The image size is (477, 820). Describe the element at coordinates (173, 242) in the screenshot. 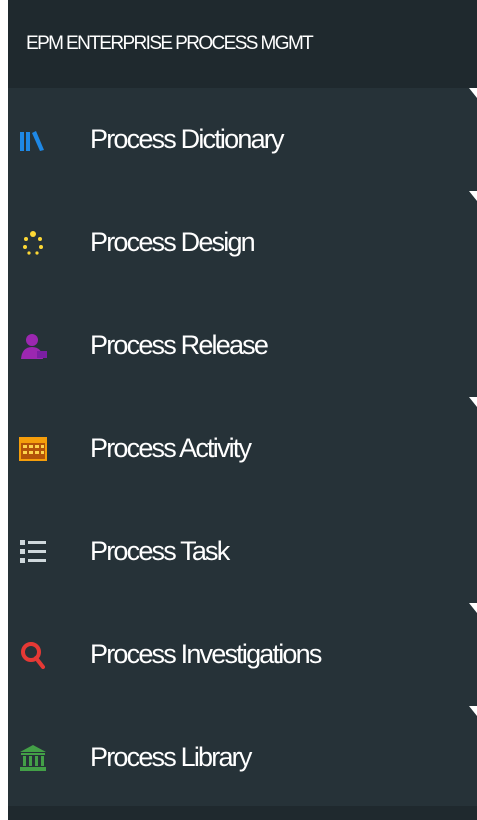

I see `sidebar-item-label: Process Design` at that location.